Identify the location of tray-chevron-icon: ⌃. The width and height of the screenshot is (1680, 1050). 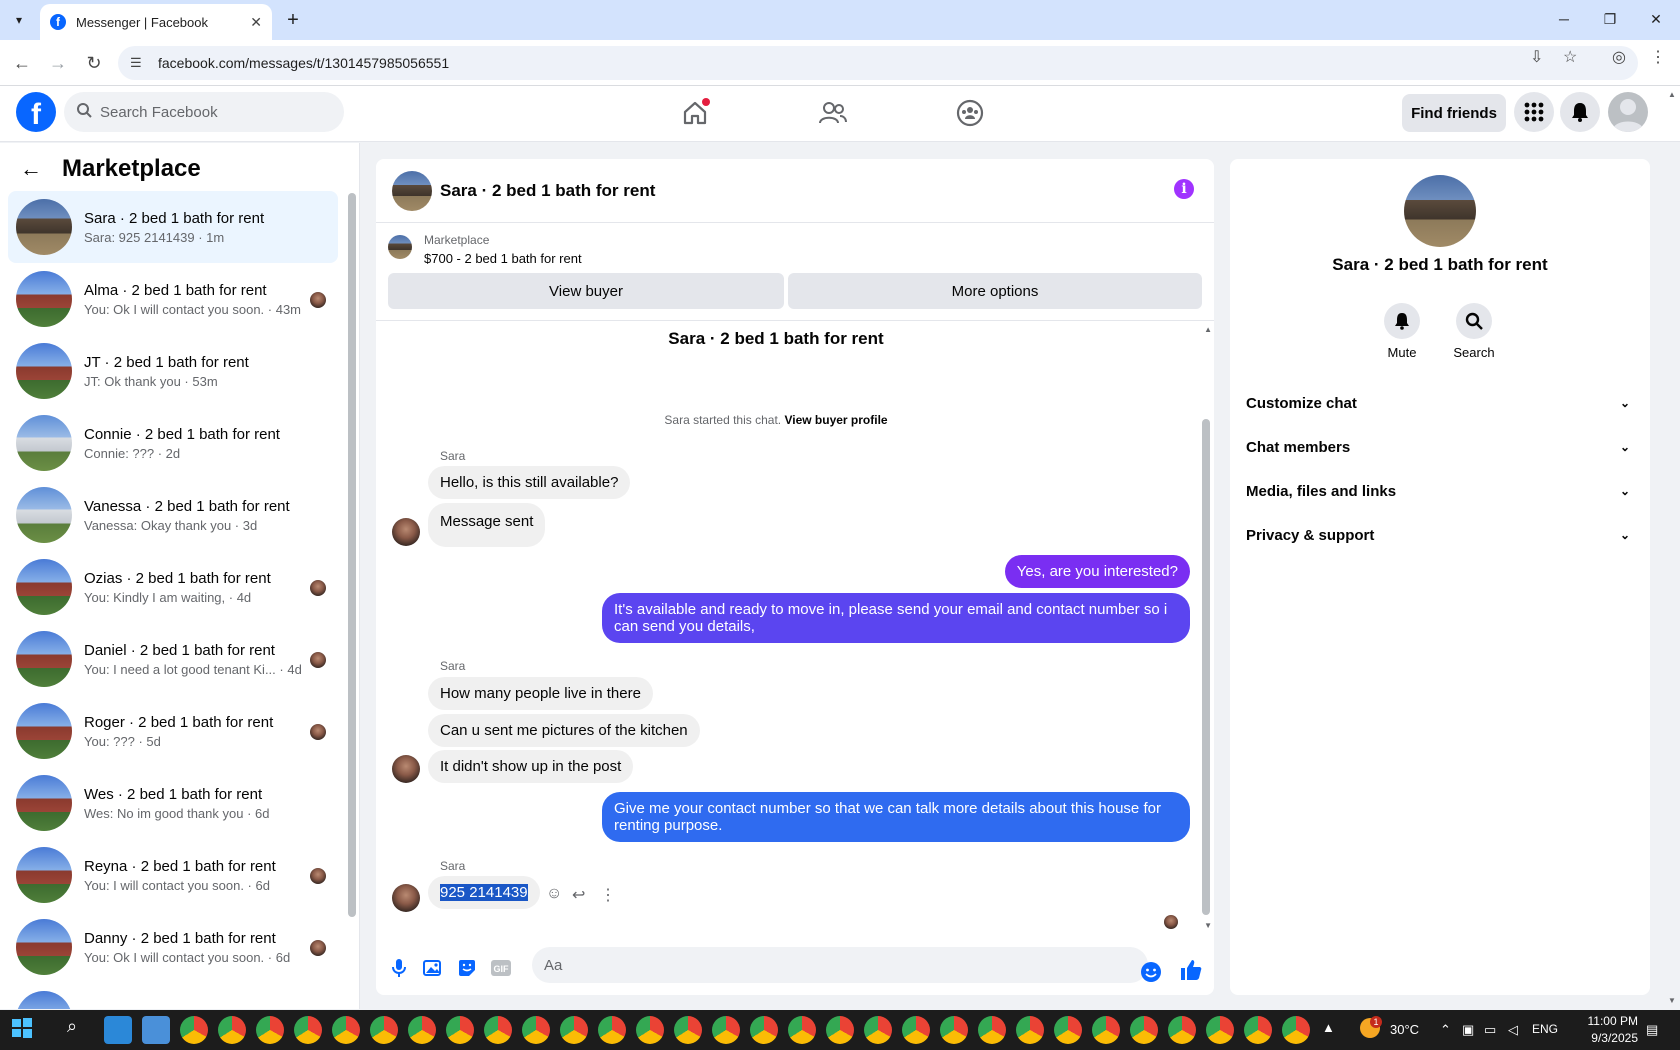
(1445, 1030).